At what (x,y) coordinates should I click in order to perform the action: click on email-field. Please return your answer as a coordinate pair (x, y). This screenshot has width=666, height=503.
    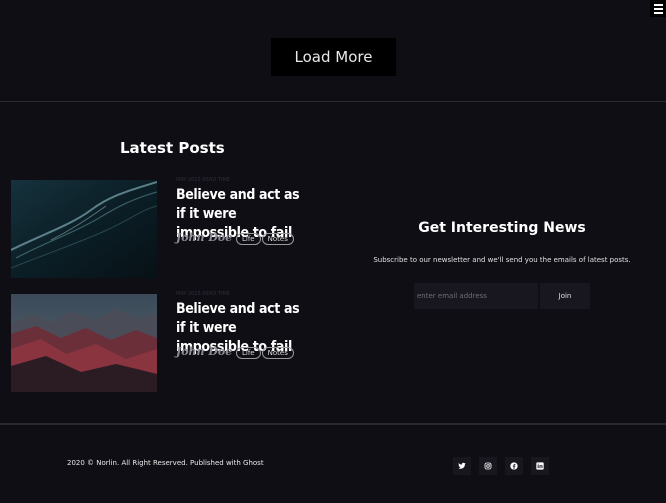
    Looking at the image, I should click on (476, 296).